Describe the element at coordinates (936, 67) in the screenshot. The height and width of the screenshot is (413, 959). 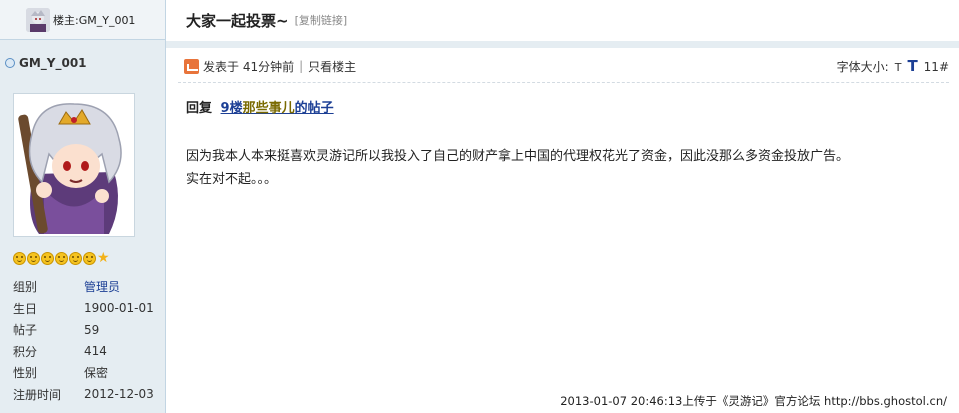
I see `floor-number: 11#` at that location.